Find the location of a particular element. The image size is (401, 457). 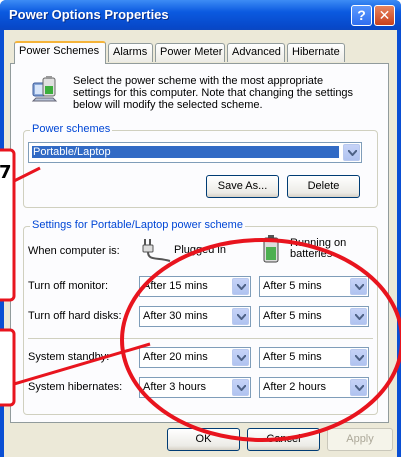

tab-alarms: Alarms is located at coordinates (130, 52).